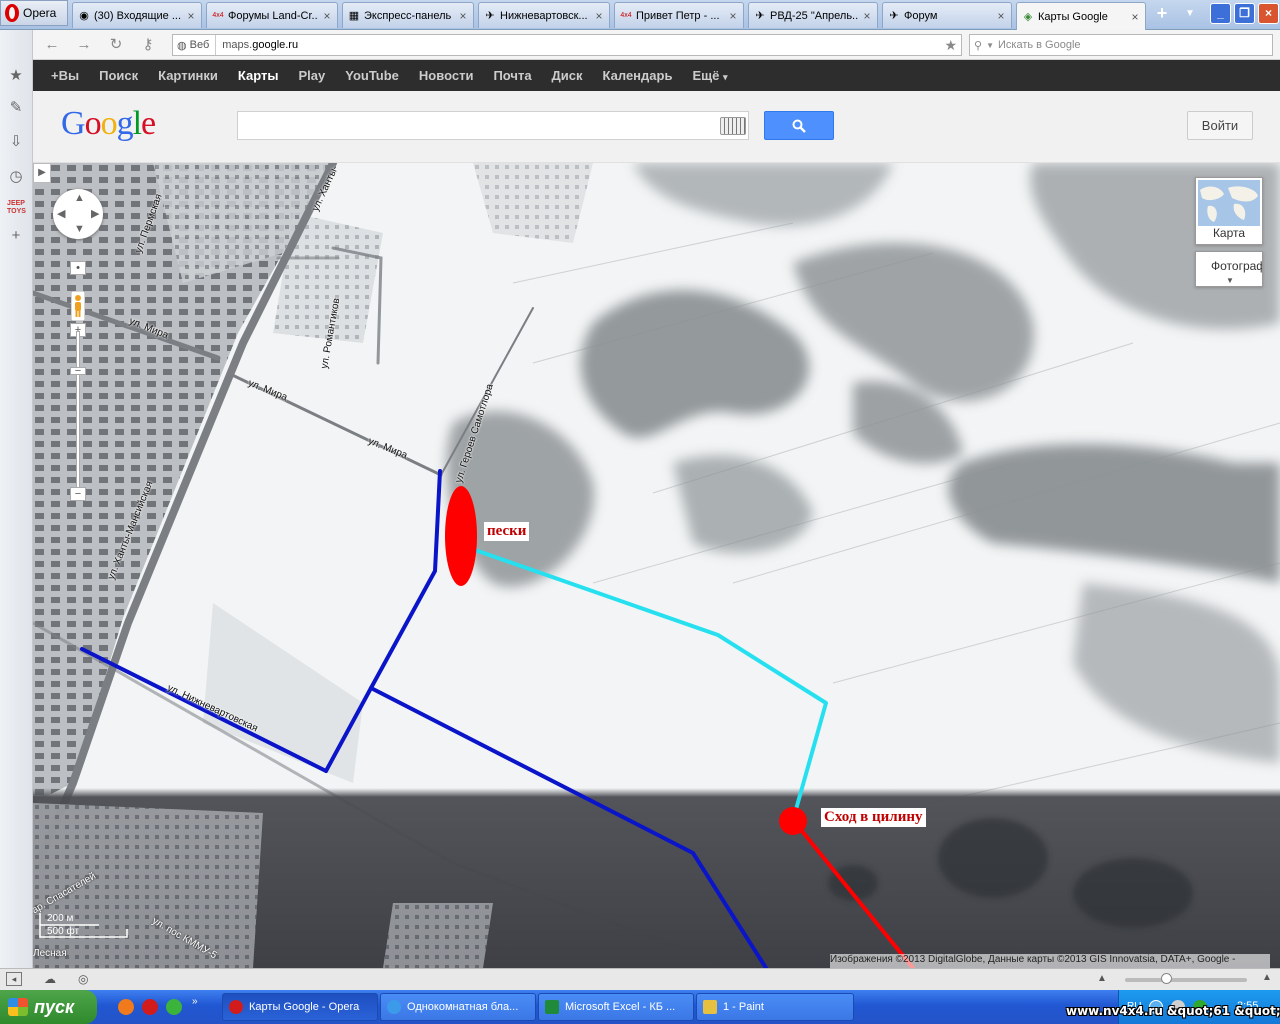 The image size is (1280, 1024). What do you see at coordinates (16, 142) in the screenshot?
I see `downloads-icon: ⇩` at bounding box center [16, 142].